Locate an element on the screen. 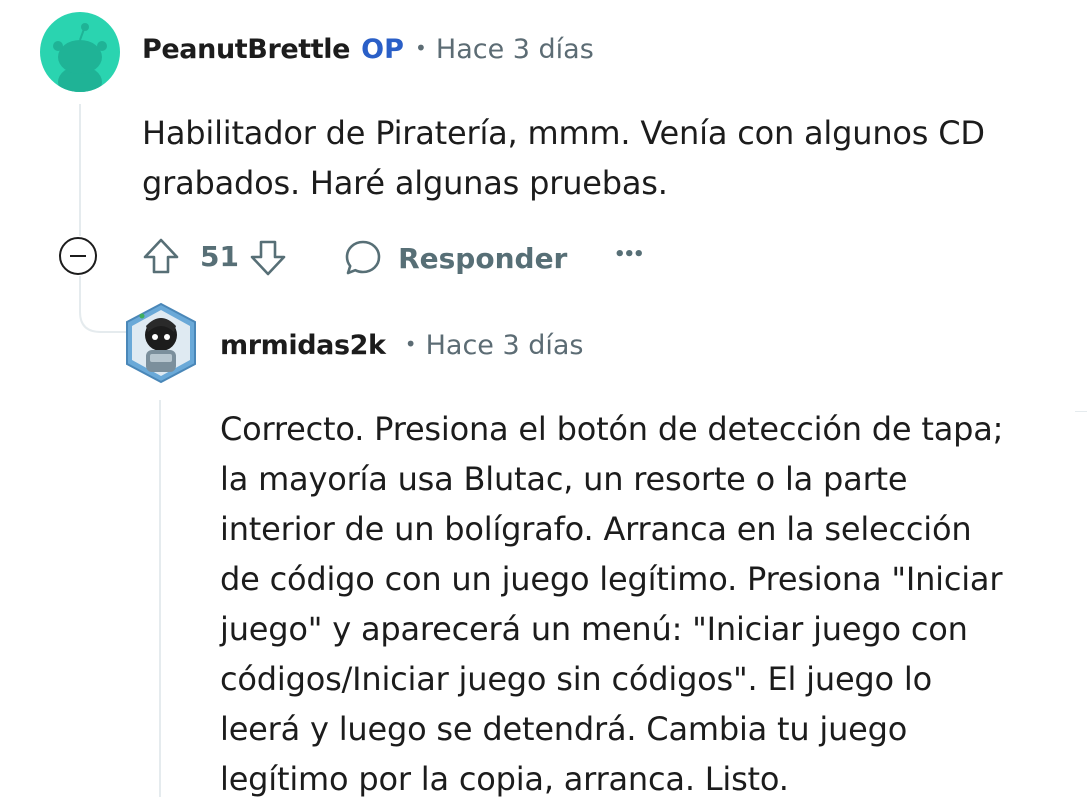 Image resolution: width=1087 pixels, height=804 pixels. comment-bubble-icon is located at coordinates (363, 257).